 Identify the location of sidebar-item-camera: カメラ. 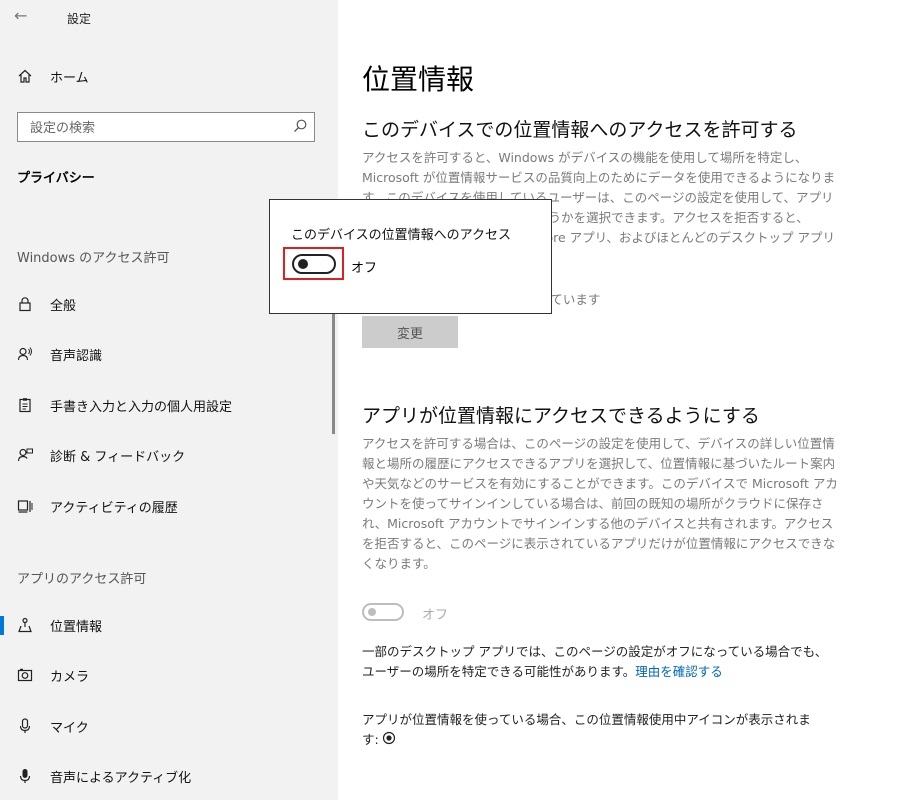
(168, 675).